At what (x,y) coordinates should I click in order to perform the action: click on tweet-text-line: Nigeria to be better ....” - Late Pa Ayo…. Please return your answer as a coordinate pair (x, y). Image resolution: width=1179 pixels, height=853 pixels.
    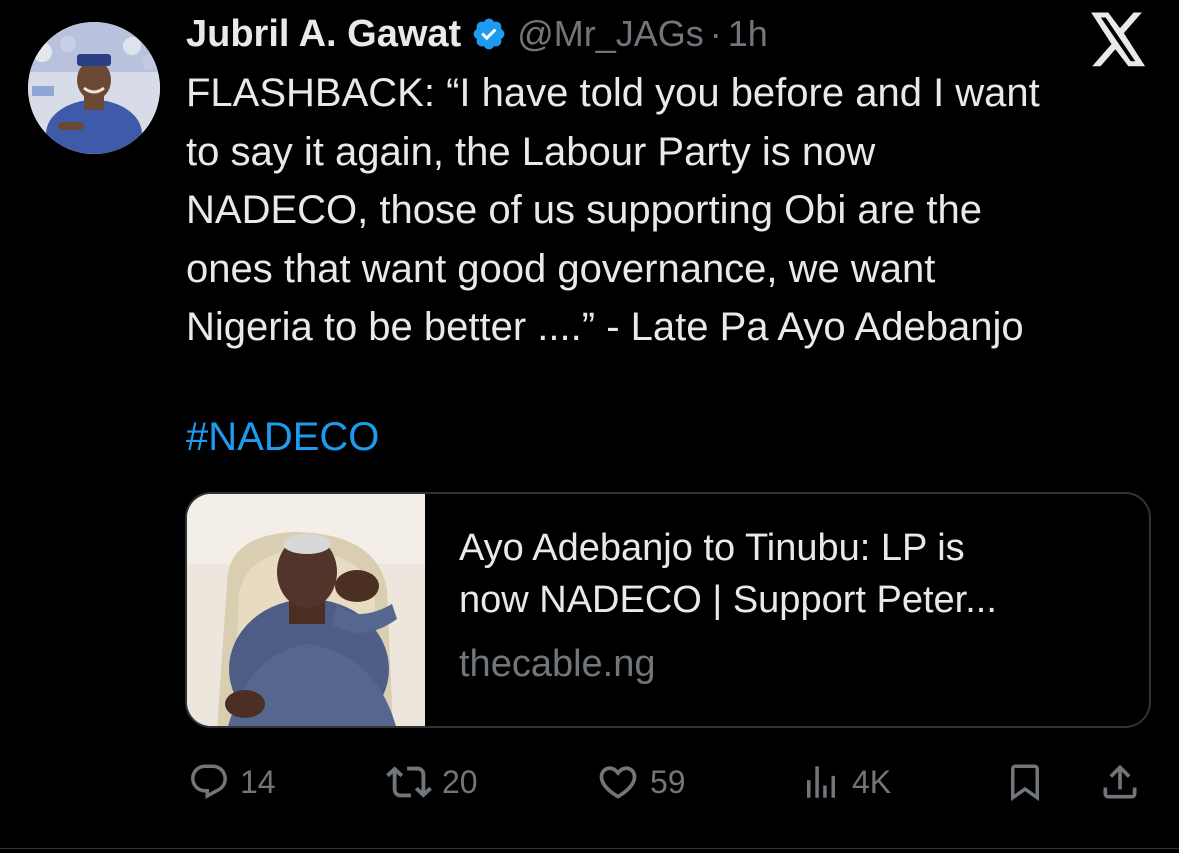
    Looking at the image, I should click on (605, 327).